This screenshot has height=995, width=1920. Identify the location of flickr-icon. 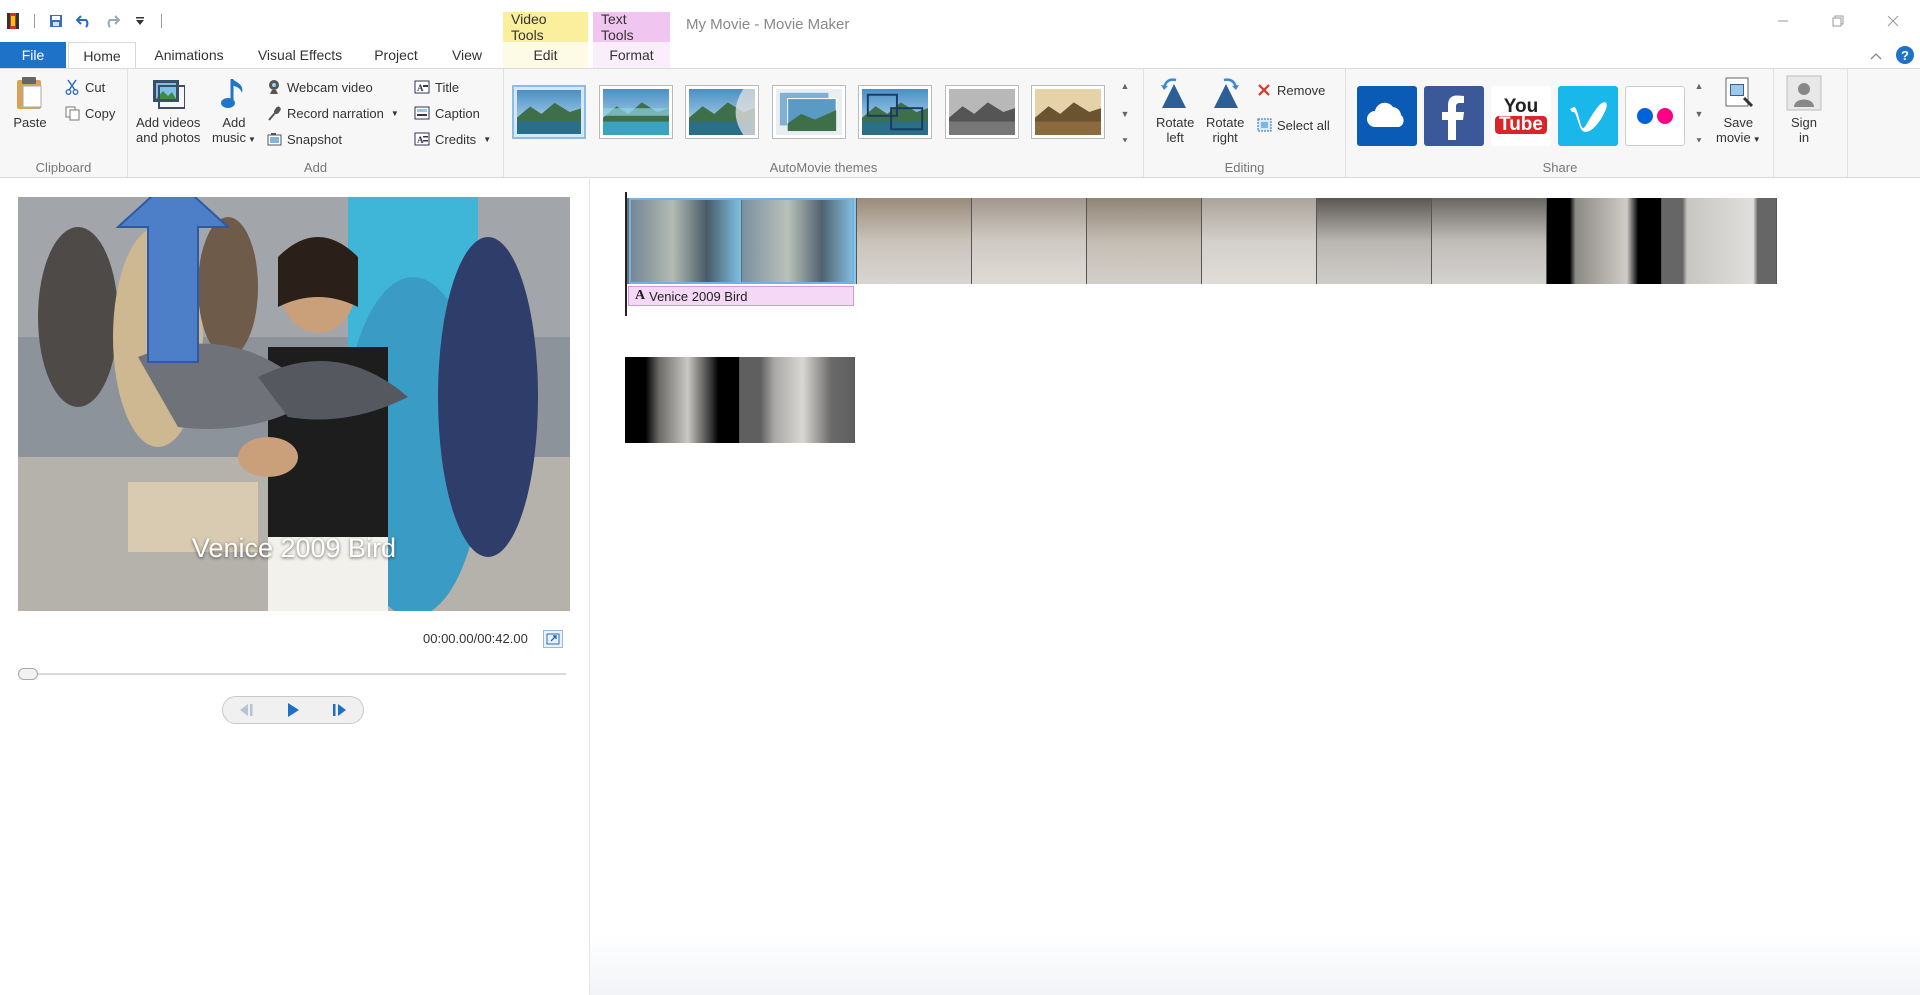
(1655, 116).